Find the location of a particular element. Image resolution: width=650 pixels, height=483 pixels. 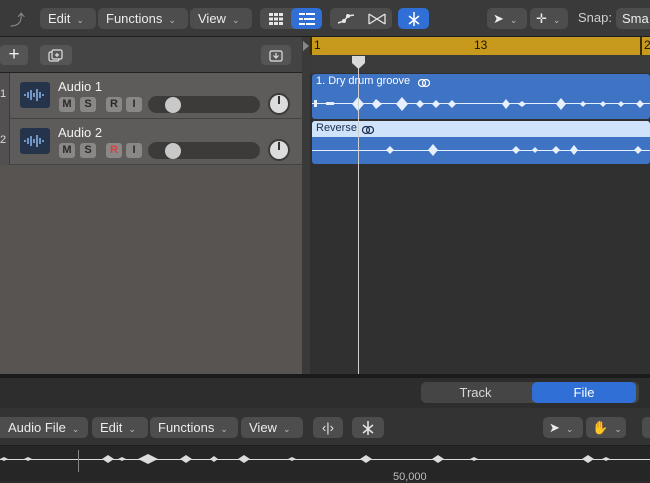

add-track-button: + is located at coordinates (14, 55).